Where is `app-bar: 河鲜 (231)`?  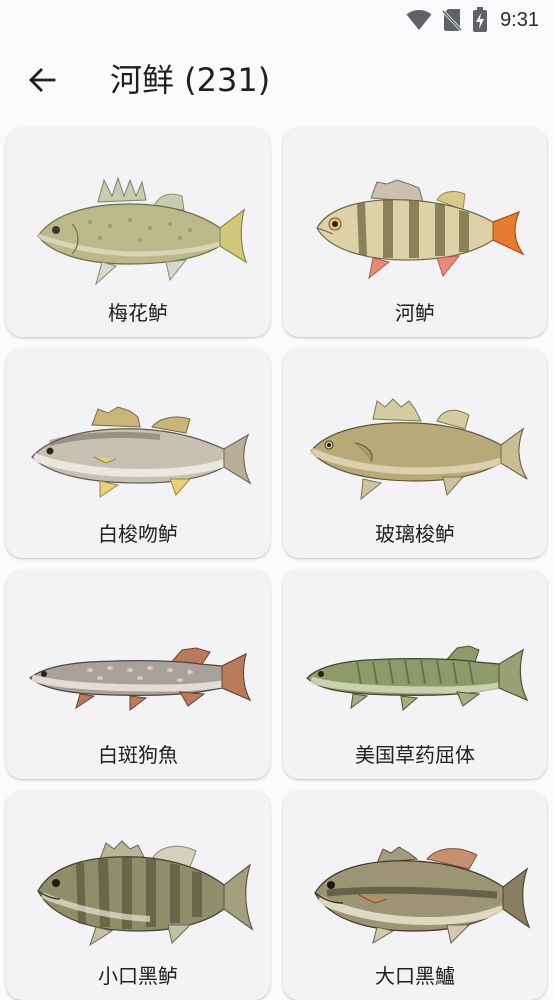
app-bar: 河鲜 (231) is located at coordinates (276, 81).